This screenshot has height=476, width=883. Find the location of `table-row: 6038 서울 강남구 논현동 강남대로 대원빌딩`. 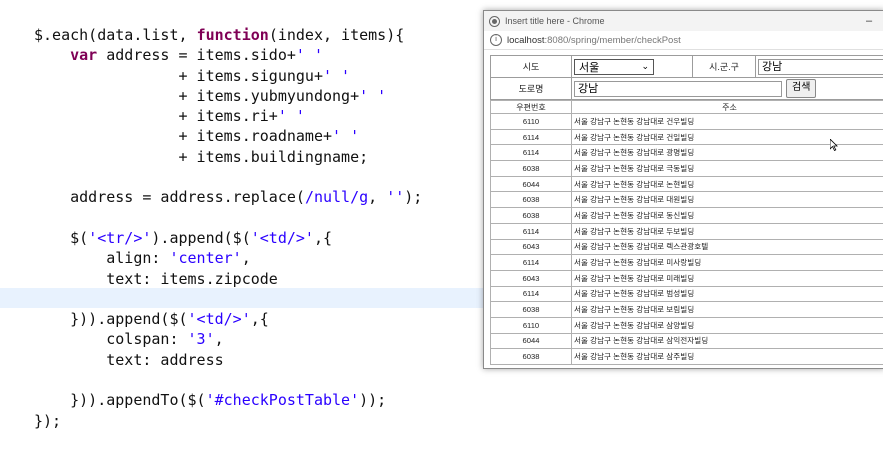

table-row: 6038 서울 강남구 논현동 강남대로 대원빌딩 is located at coordinates (686, 200).